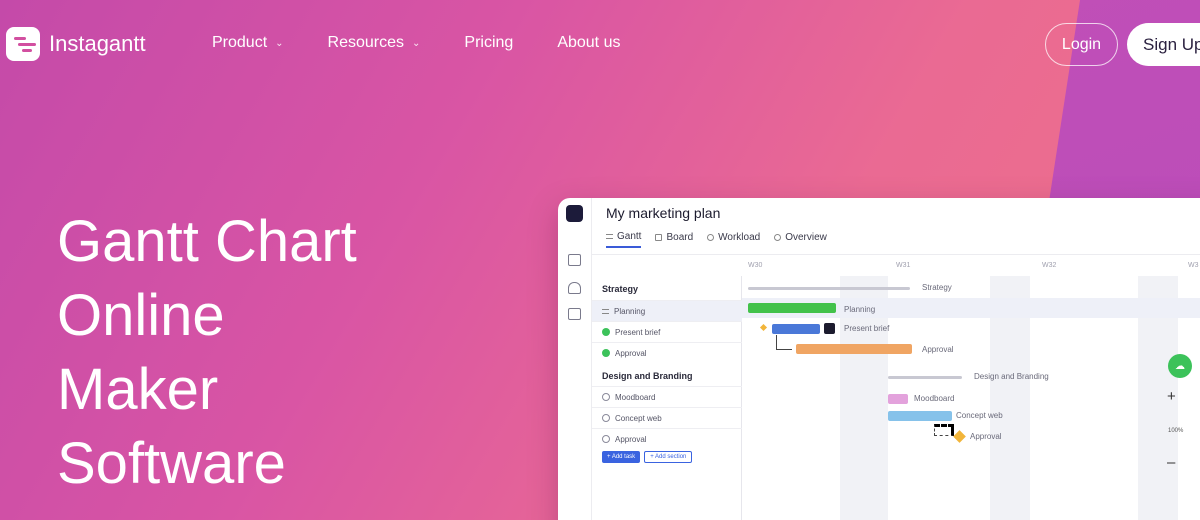  I want to click on tab-label: Board, so click(680, 237).